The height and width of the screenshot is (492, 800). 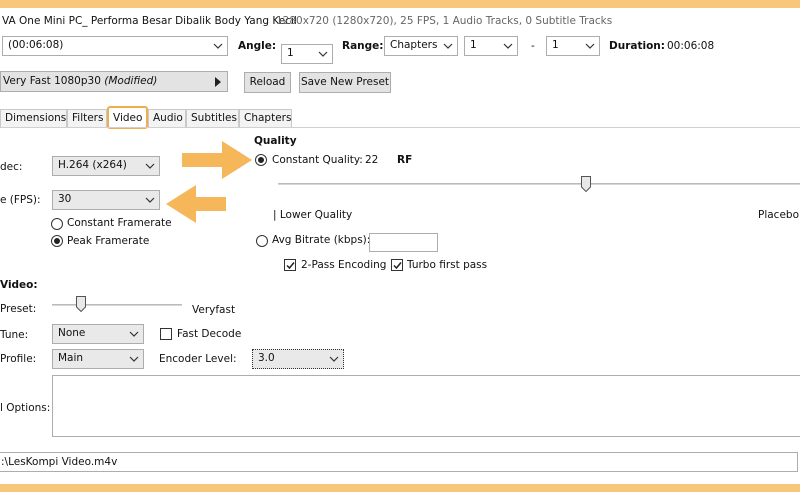 What do you see at coordinates (80, 304) in the screenshot?
I see `encoder-preset-slider-thumb` at bounding box center [80, 304].